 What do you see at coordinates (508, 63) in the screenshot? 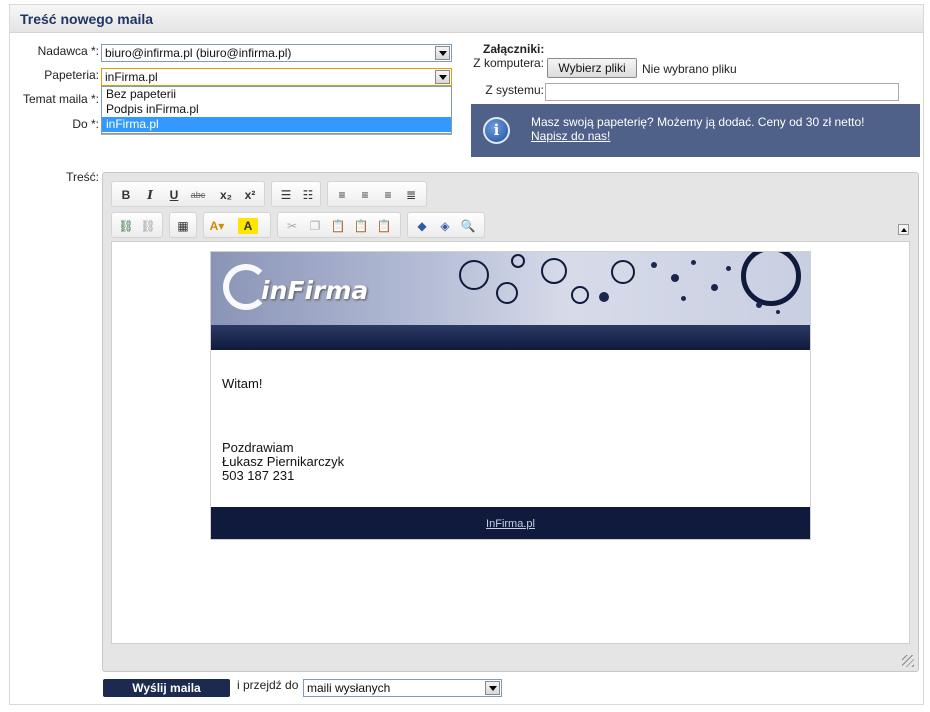
I see `from-computer-label: Z komputera:` at bounding box center [508, 63].